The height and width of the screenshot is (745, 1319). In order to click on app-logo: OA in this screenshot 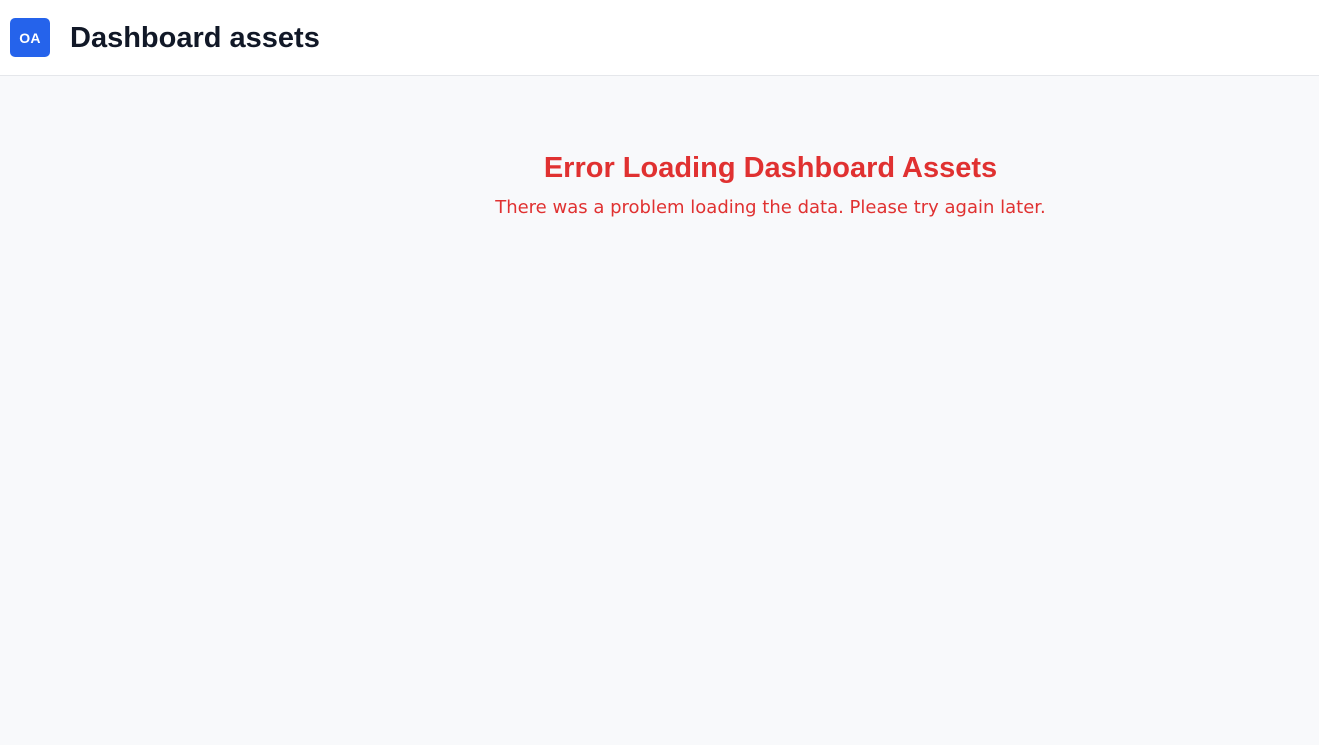, I will do `click(30, 37)`.